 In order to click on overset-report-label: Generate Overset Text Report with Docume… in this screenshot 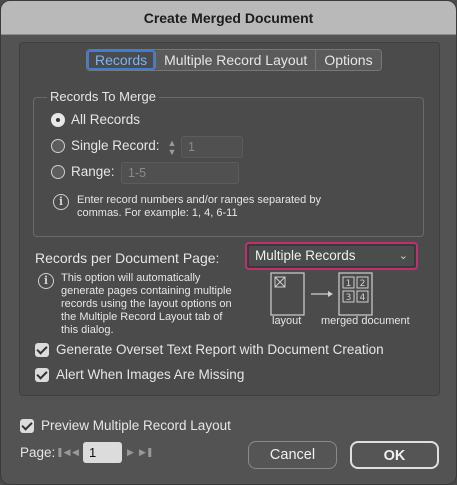, I will do `click(220, 349)`.